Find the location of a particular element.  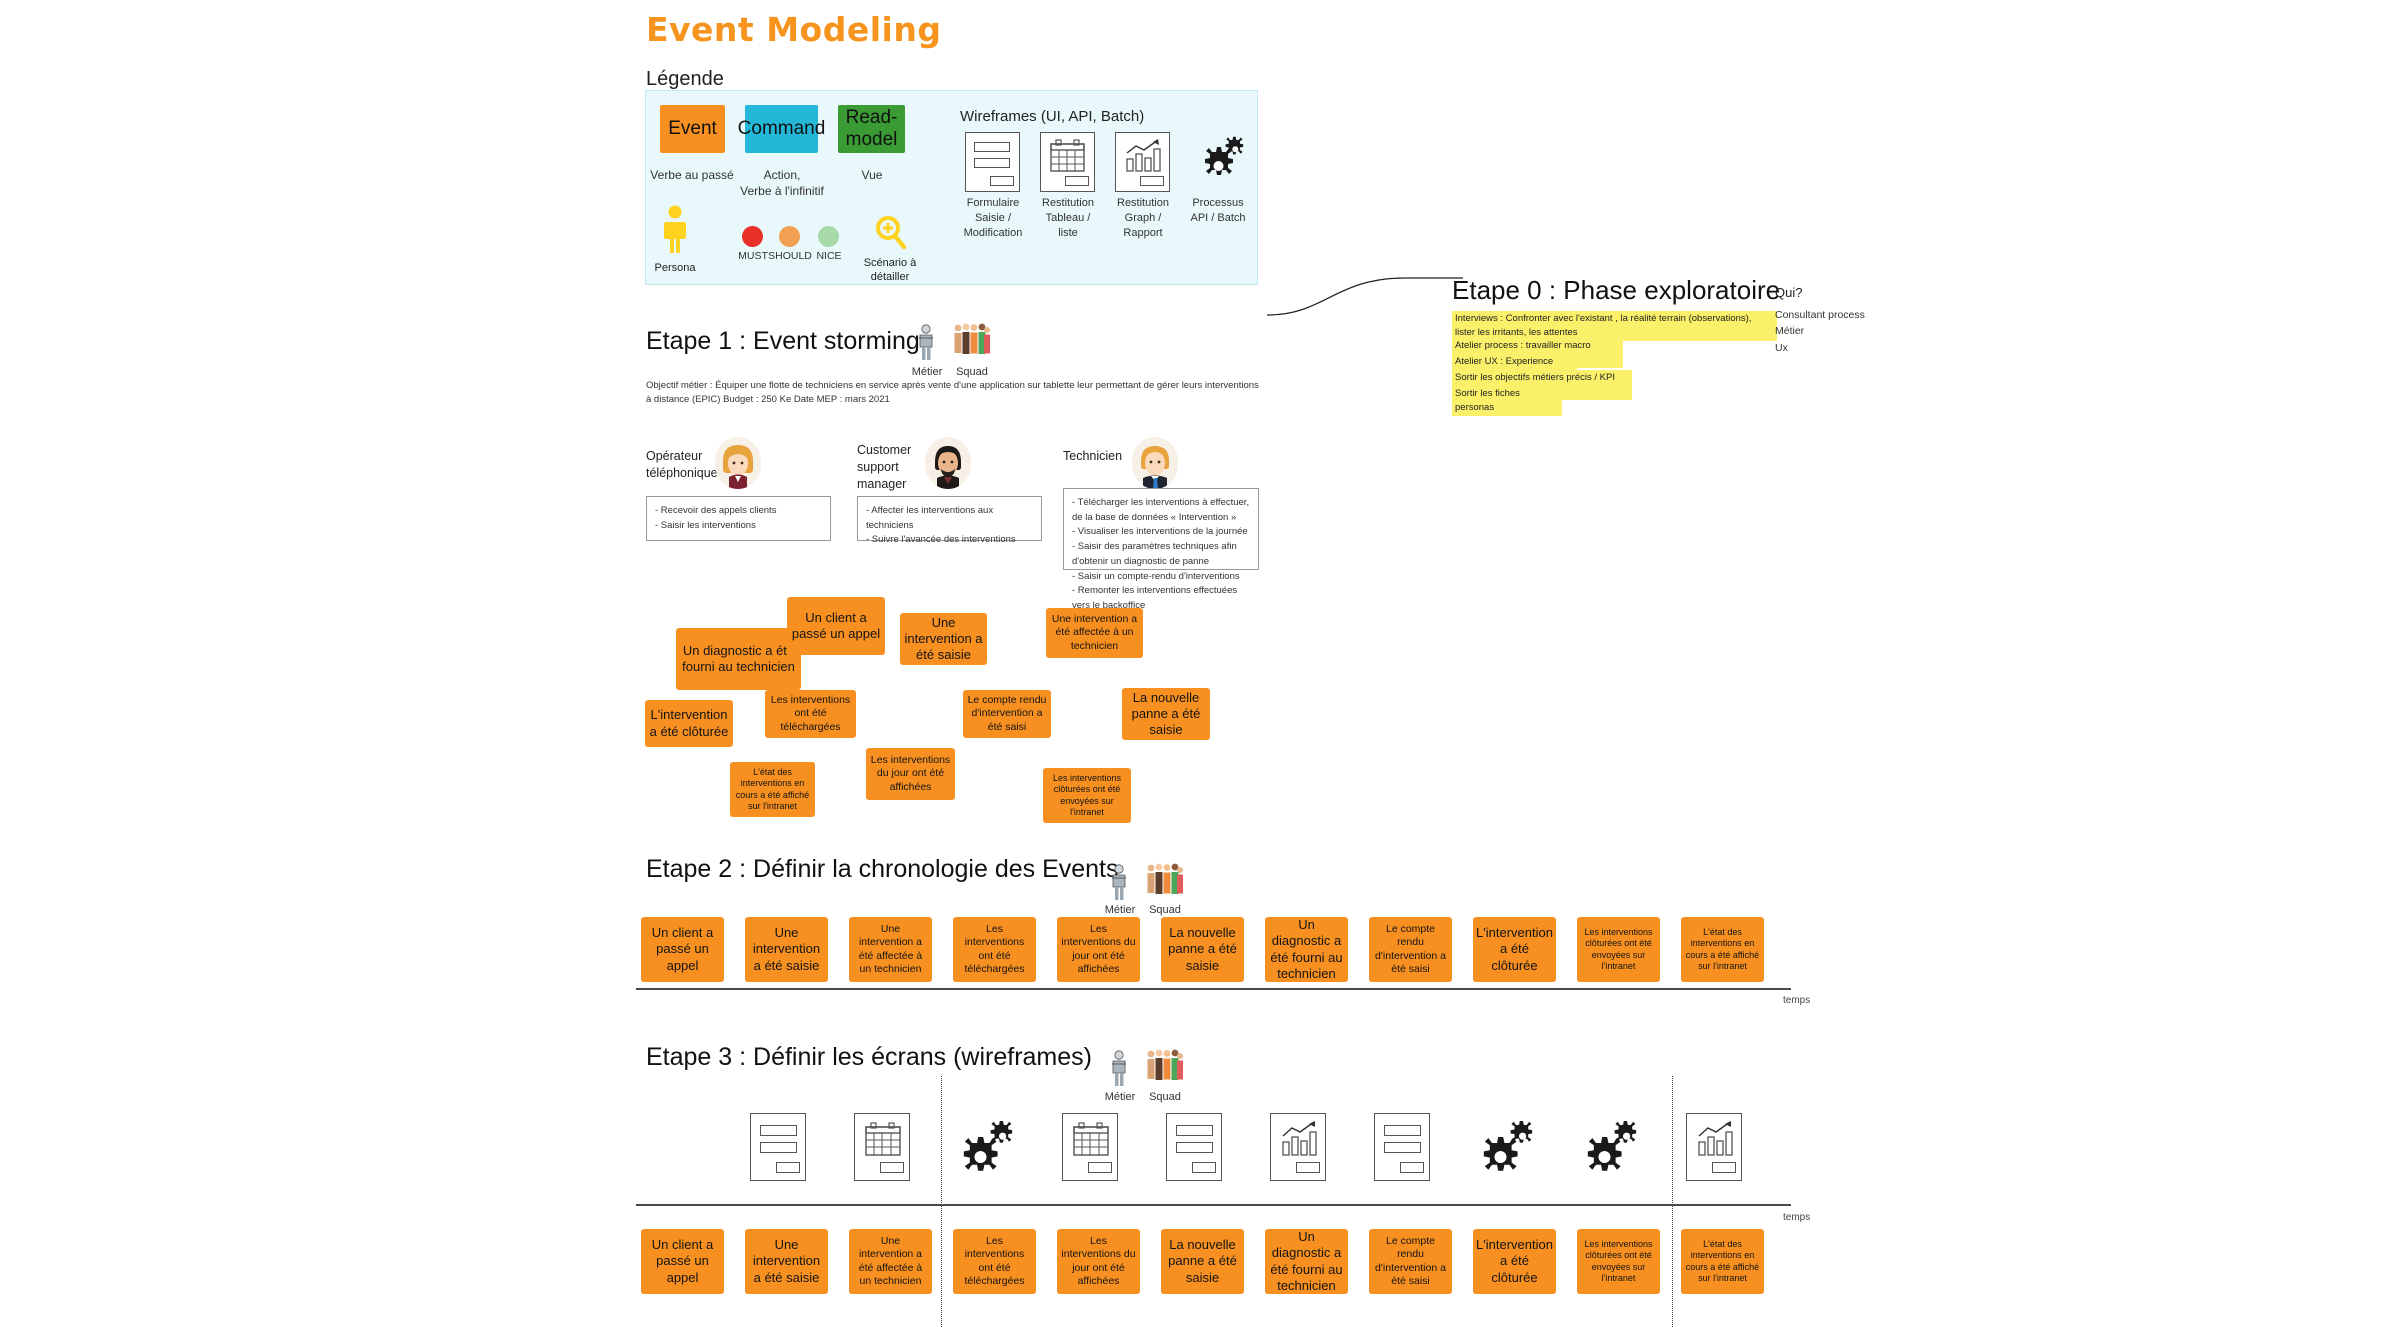

cap-line: détailler is located at coordinates (890, 277).